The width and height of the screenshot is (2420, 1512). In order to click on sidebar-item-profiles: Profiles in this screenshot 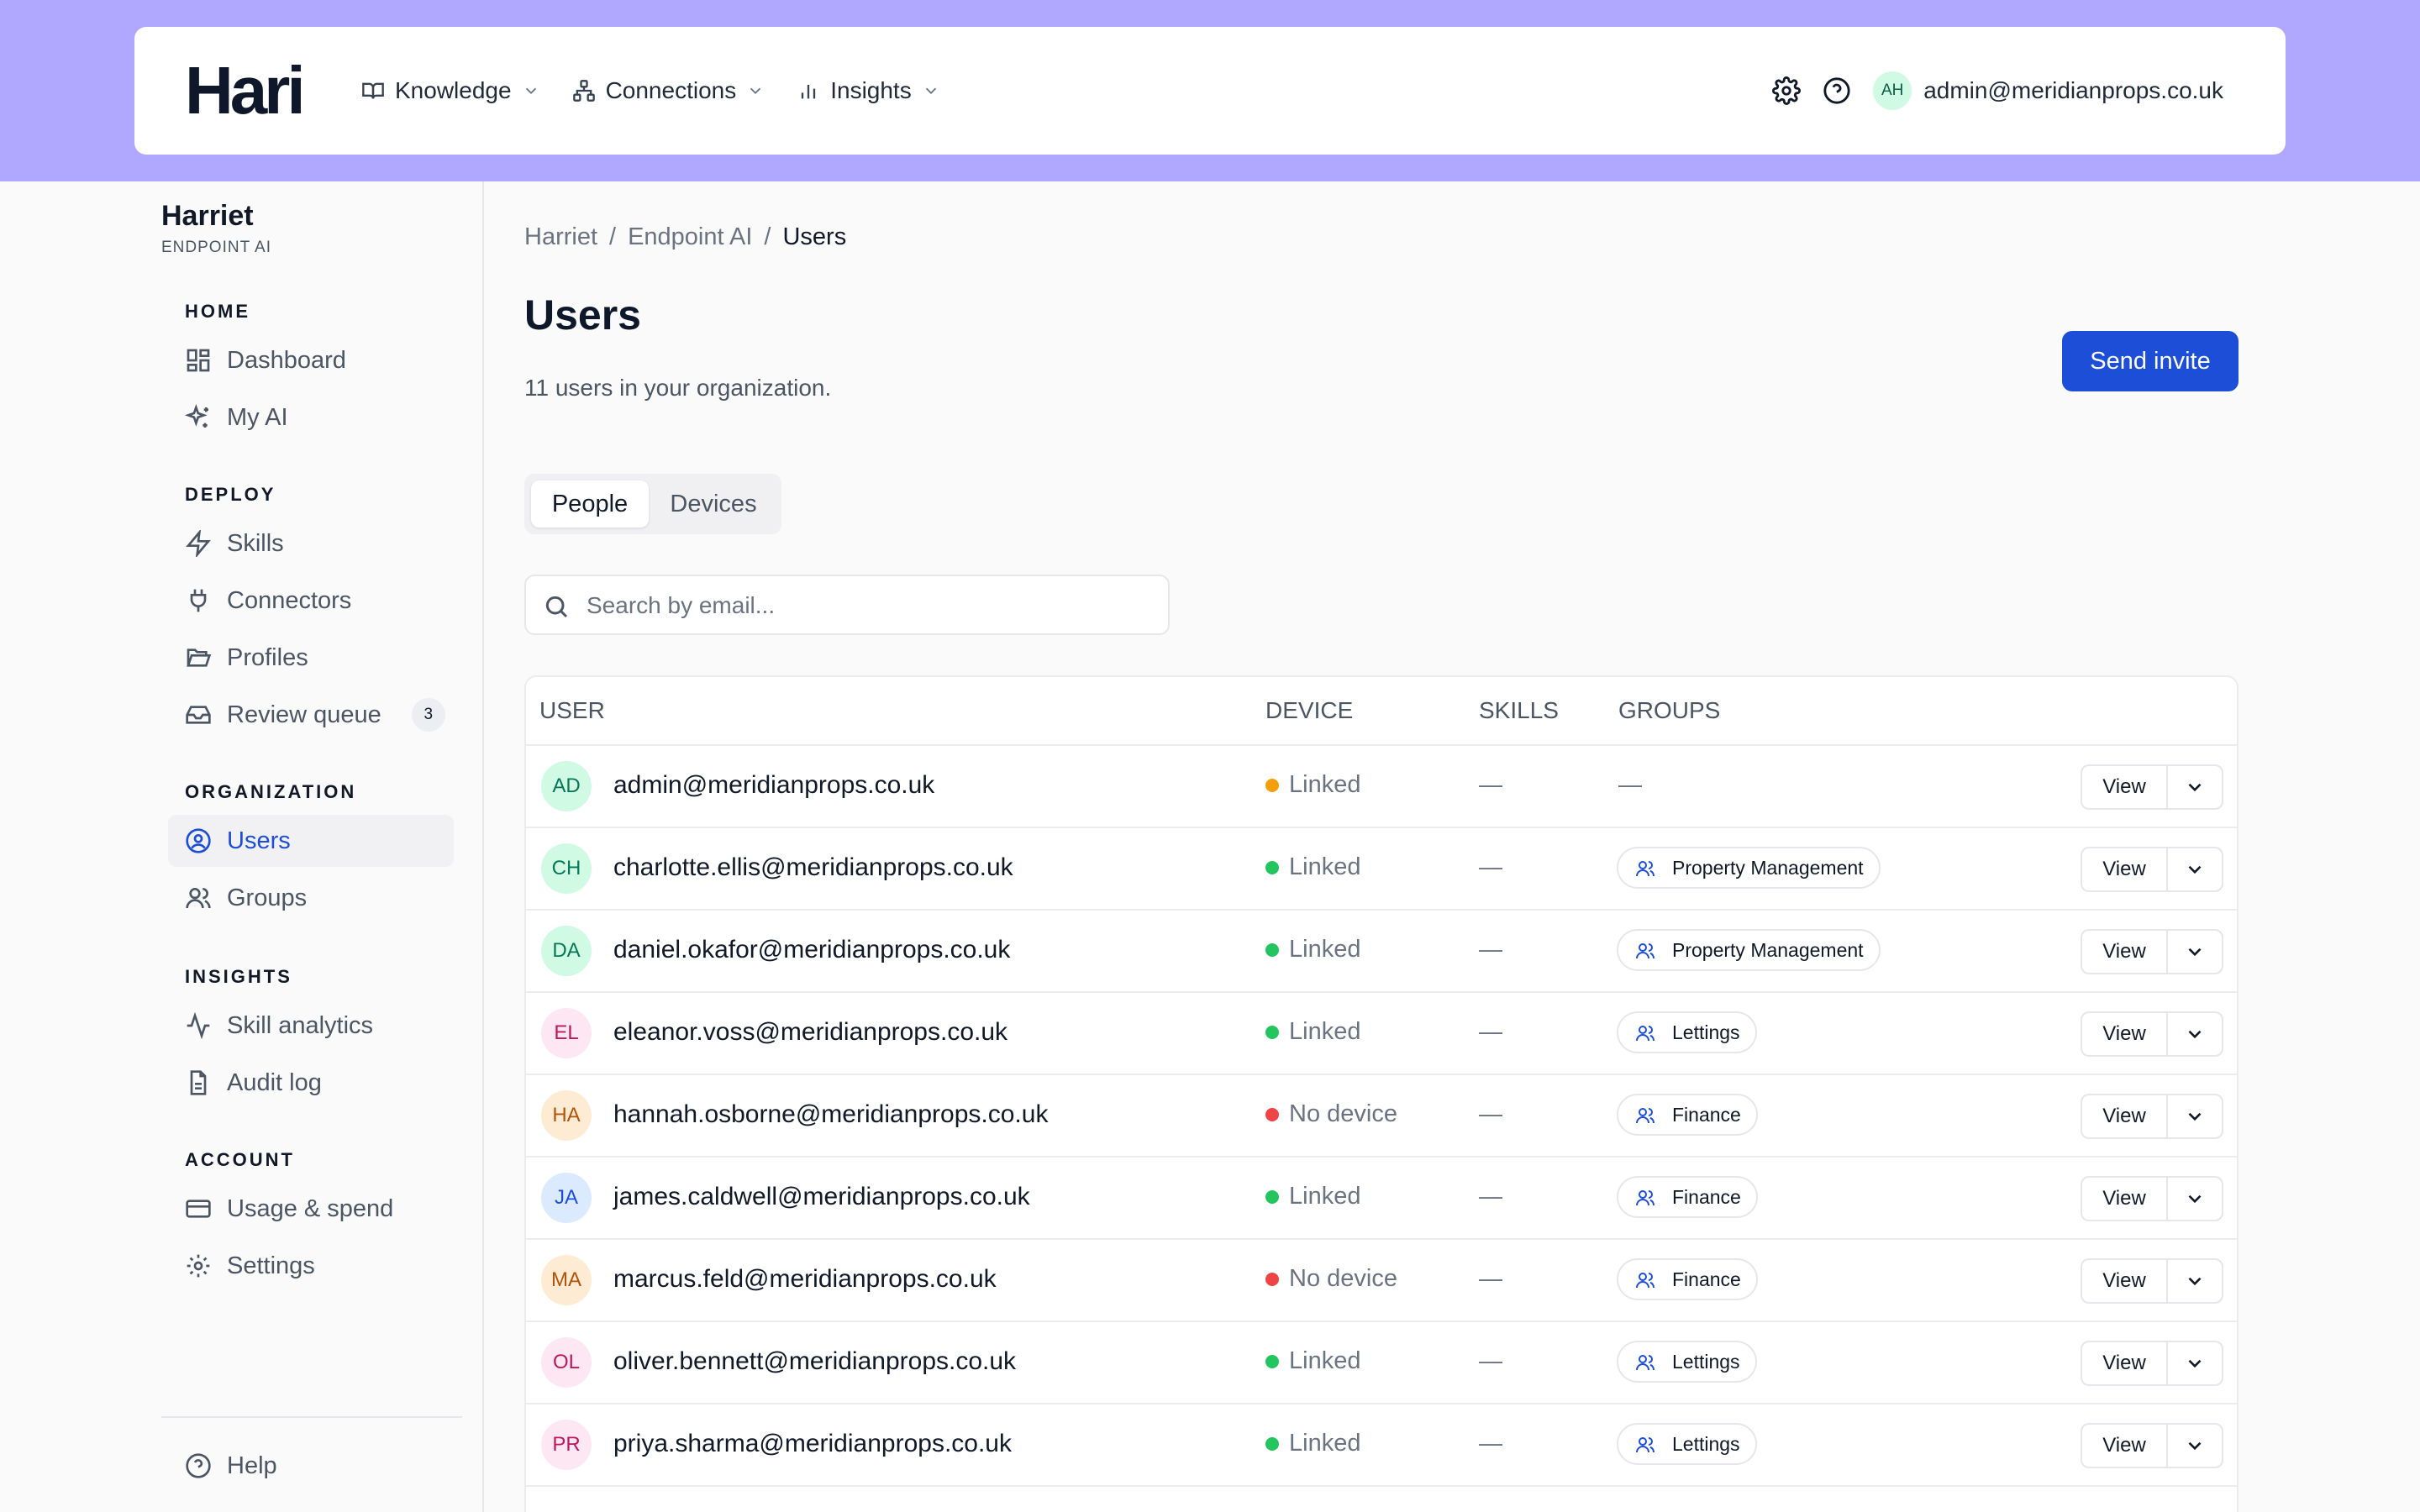, I will do `click(311, 658)`.